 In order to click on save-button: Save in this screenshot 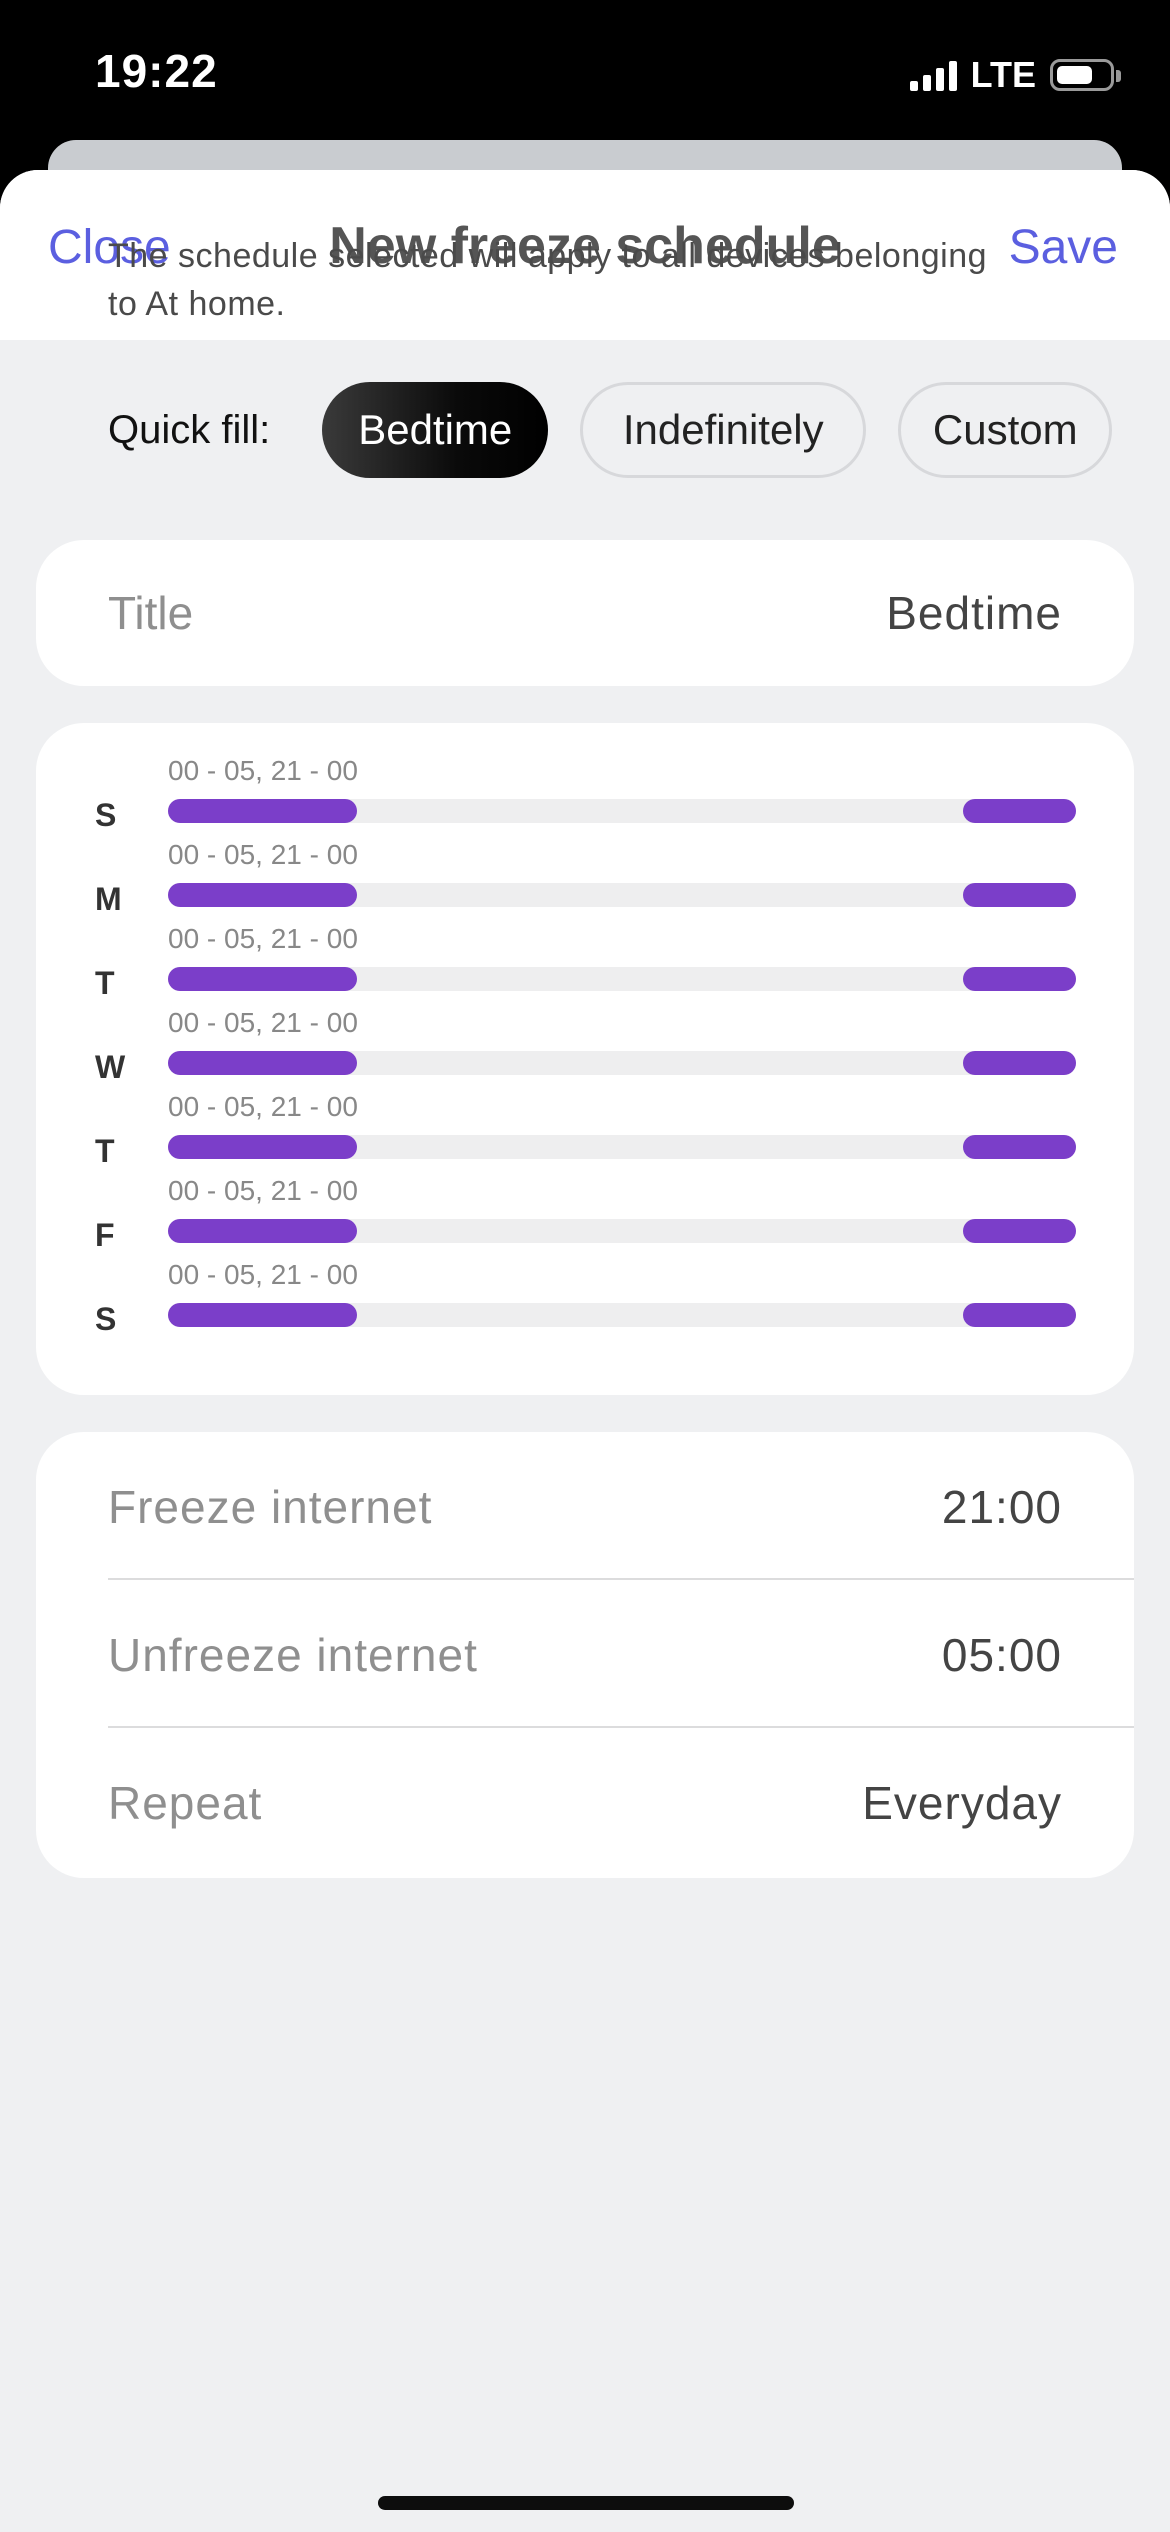, I will do `click(1063, 247)`.